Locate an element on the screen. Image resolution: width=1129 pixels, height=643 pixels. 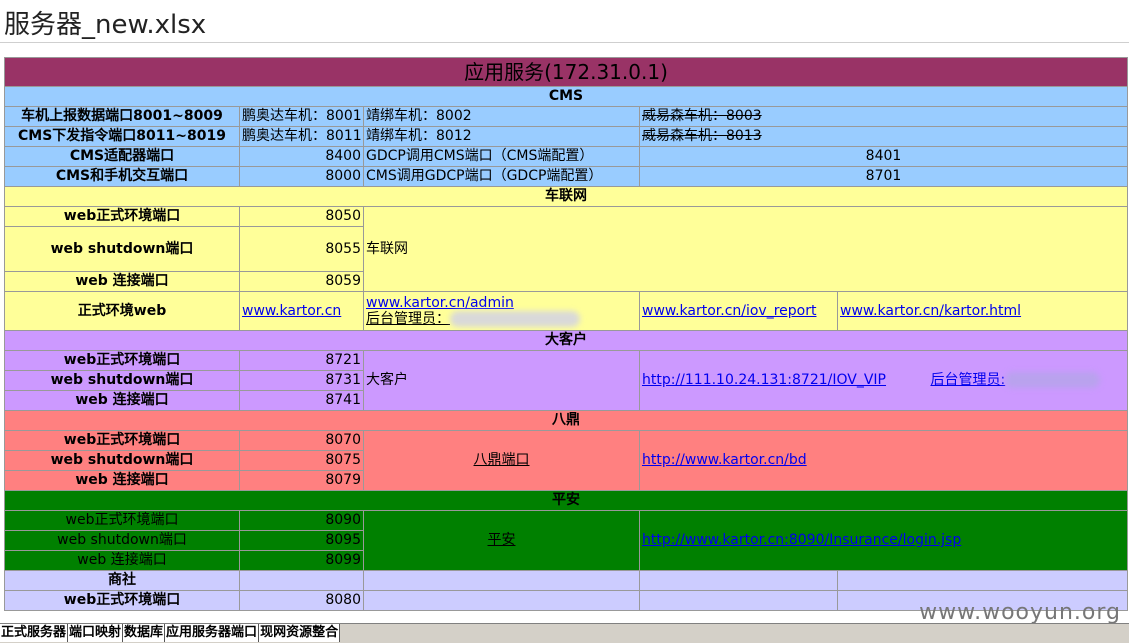
link-kartor: www.kartor.cn is located at coordinates (291, 311).